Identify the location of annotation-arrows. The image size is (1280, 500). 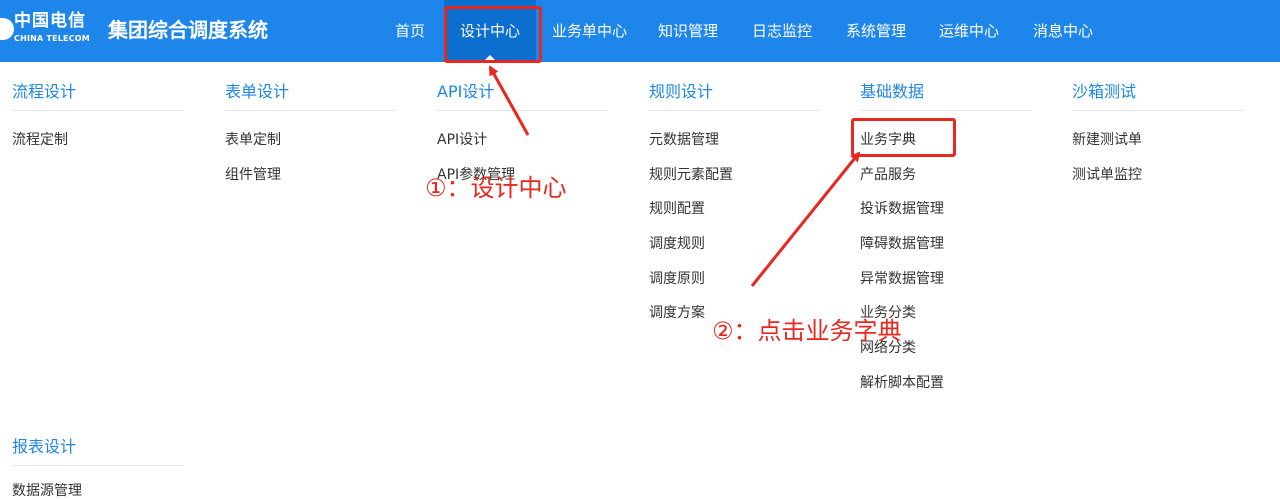
(674, 176).